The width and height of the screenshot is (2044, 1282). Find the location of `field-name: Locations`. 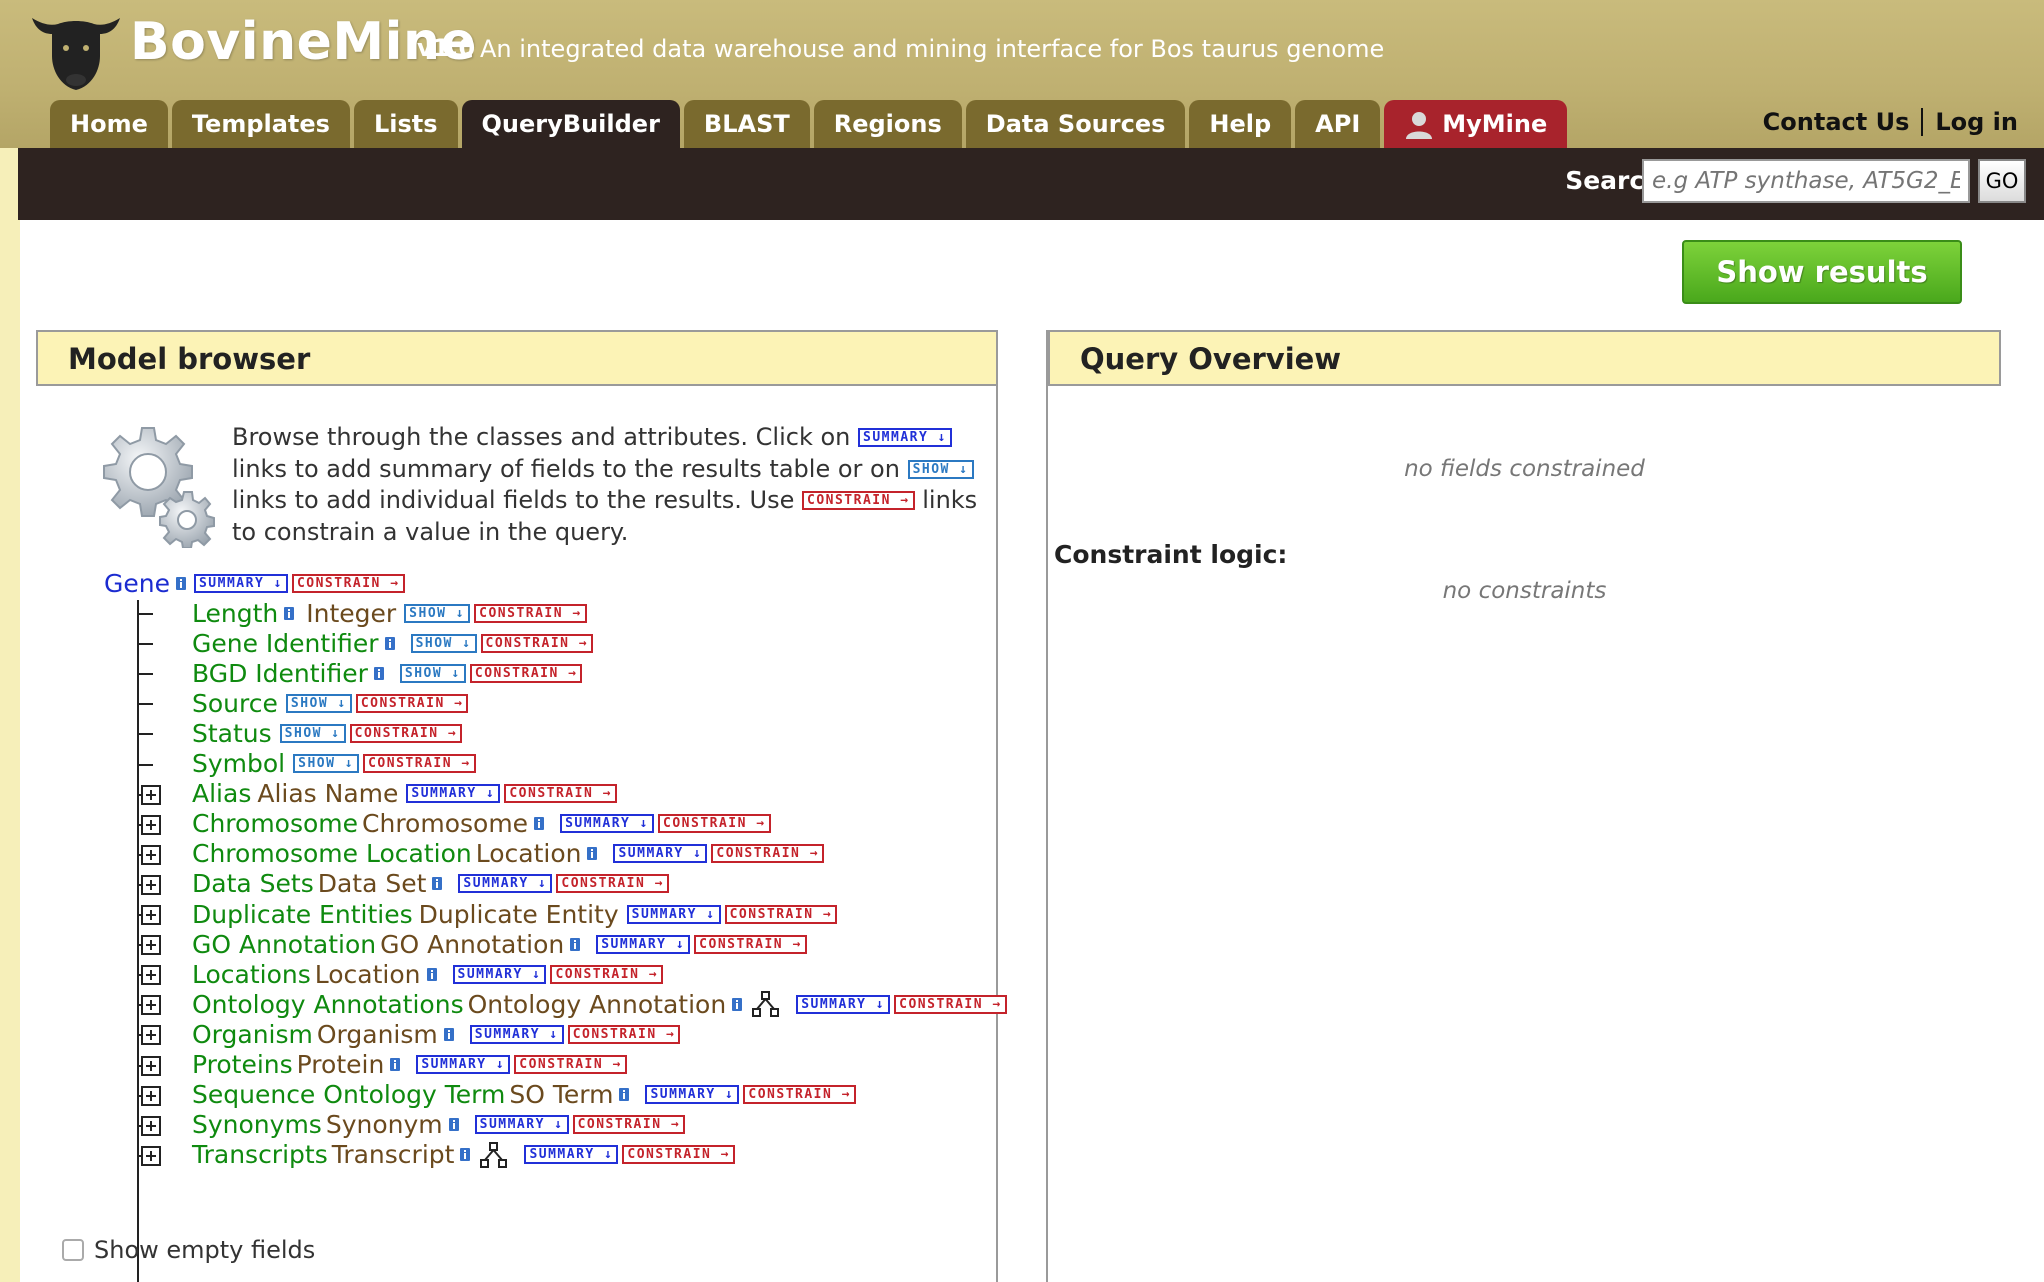

field-name: Locations is located at coordinates (251, 974).